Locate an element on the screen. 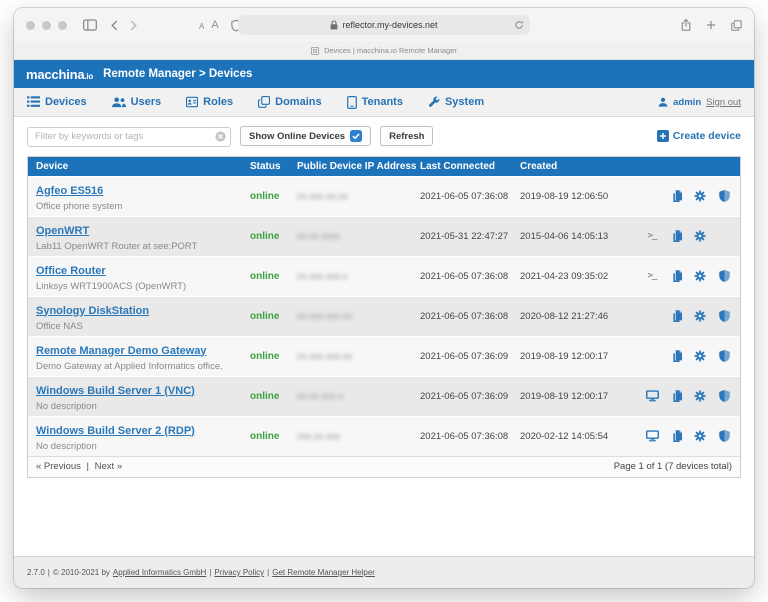  minimize-window-icon is located at coordinates (46, 25).